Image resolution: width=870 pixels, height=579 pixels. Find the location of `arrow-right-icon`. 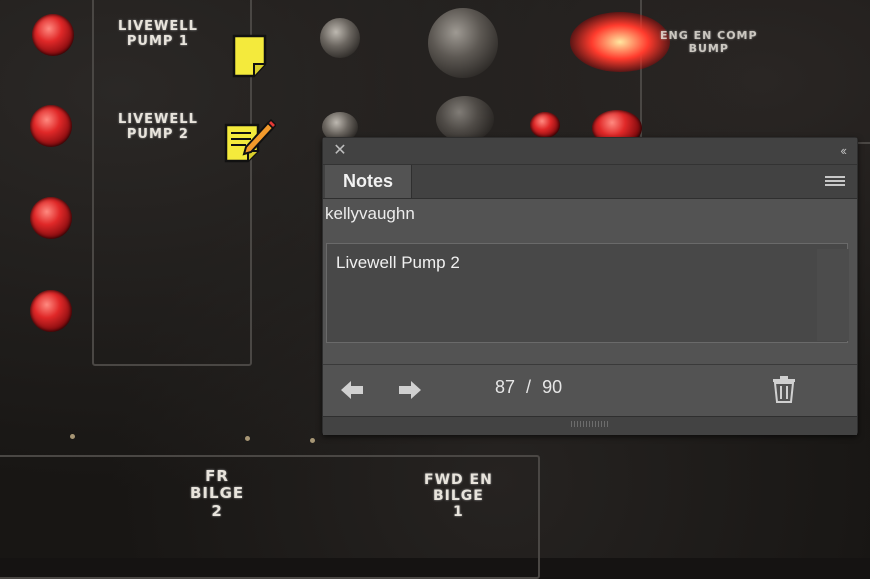

arrow-right-icon is located at coordinates (410, 390).